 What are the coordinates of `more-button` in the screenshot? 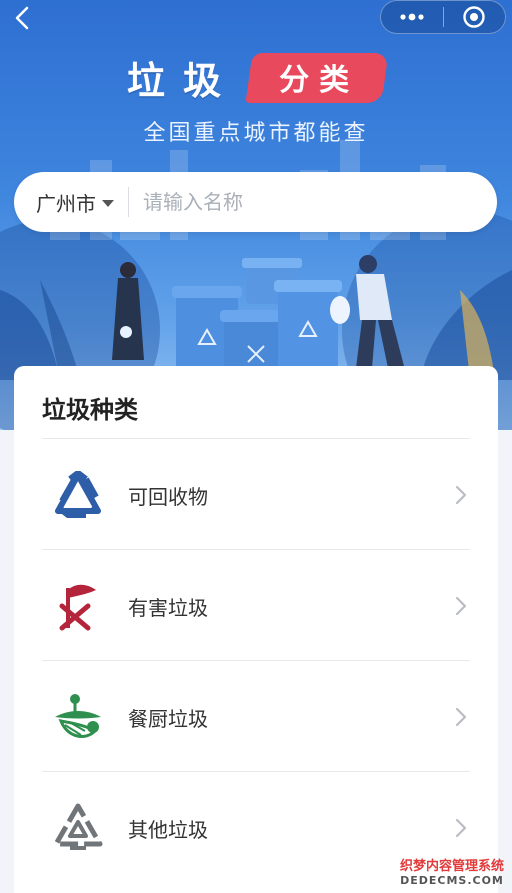 It's located at (412, 17).